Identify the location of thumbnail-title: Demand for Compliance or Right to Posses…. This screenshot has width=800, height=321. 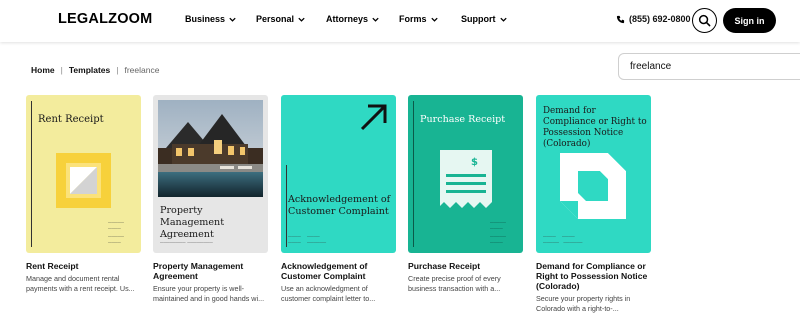
(595, 127).